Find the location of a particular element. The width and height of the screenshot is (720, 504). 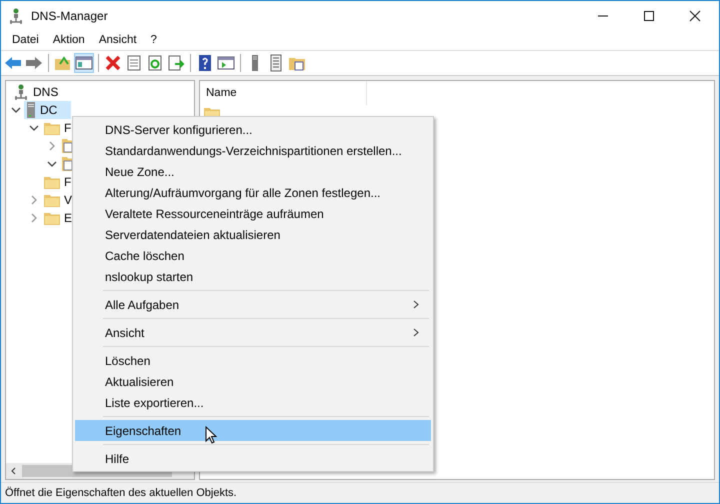

app-icon is located at coordinates (16, 16).